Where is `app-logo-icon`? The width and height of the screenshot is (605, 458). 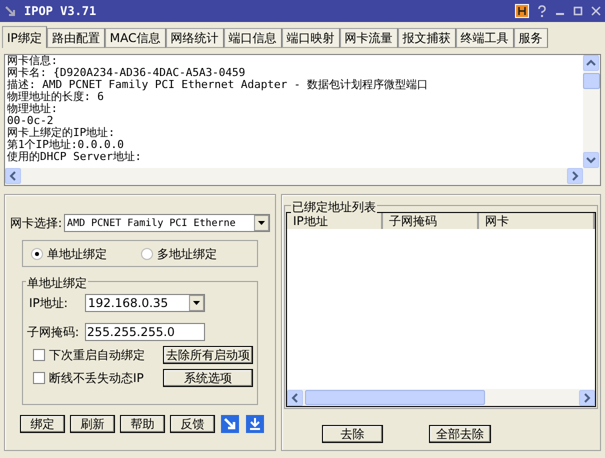 app-logo-icon is located at coordinates (522, 11).